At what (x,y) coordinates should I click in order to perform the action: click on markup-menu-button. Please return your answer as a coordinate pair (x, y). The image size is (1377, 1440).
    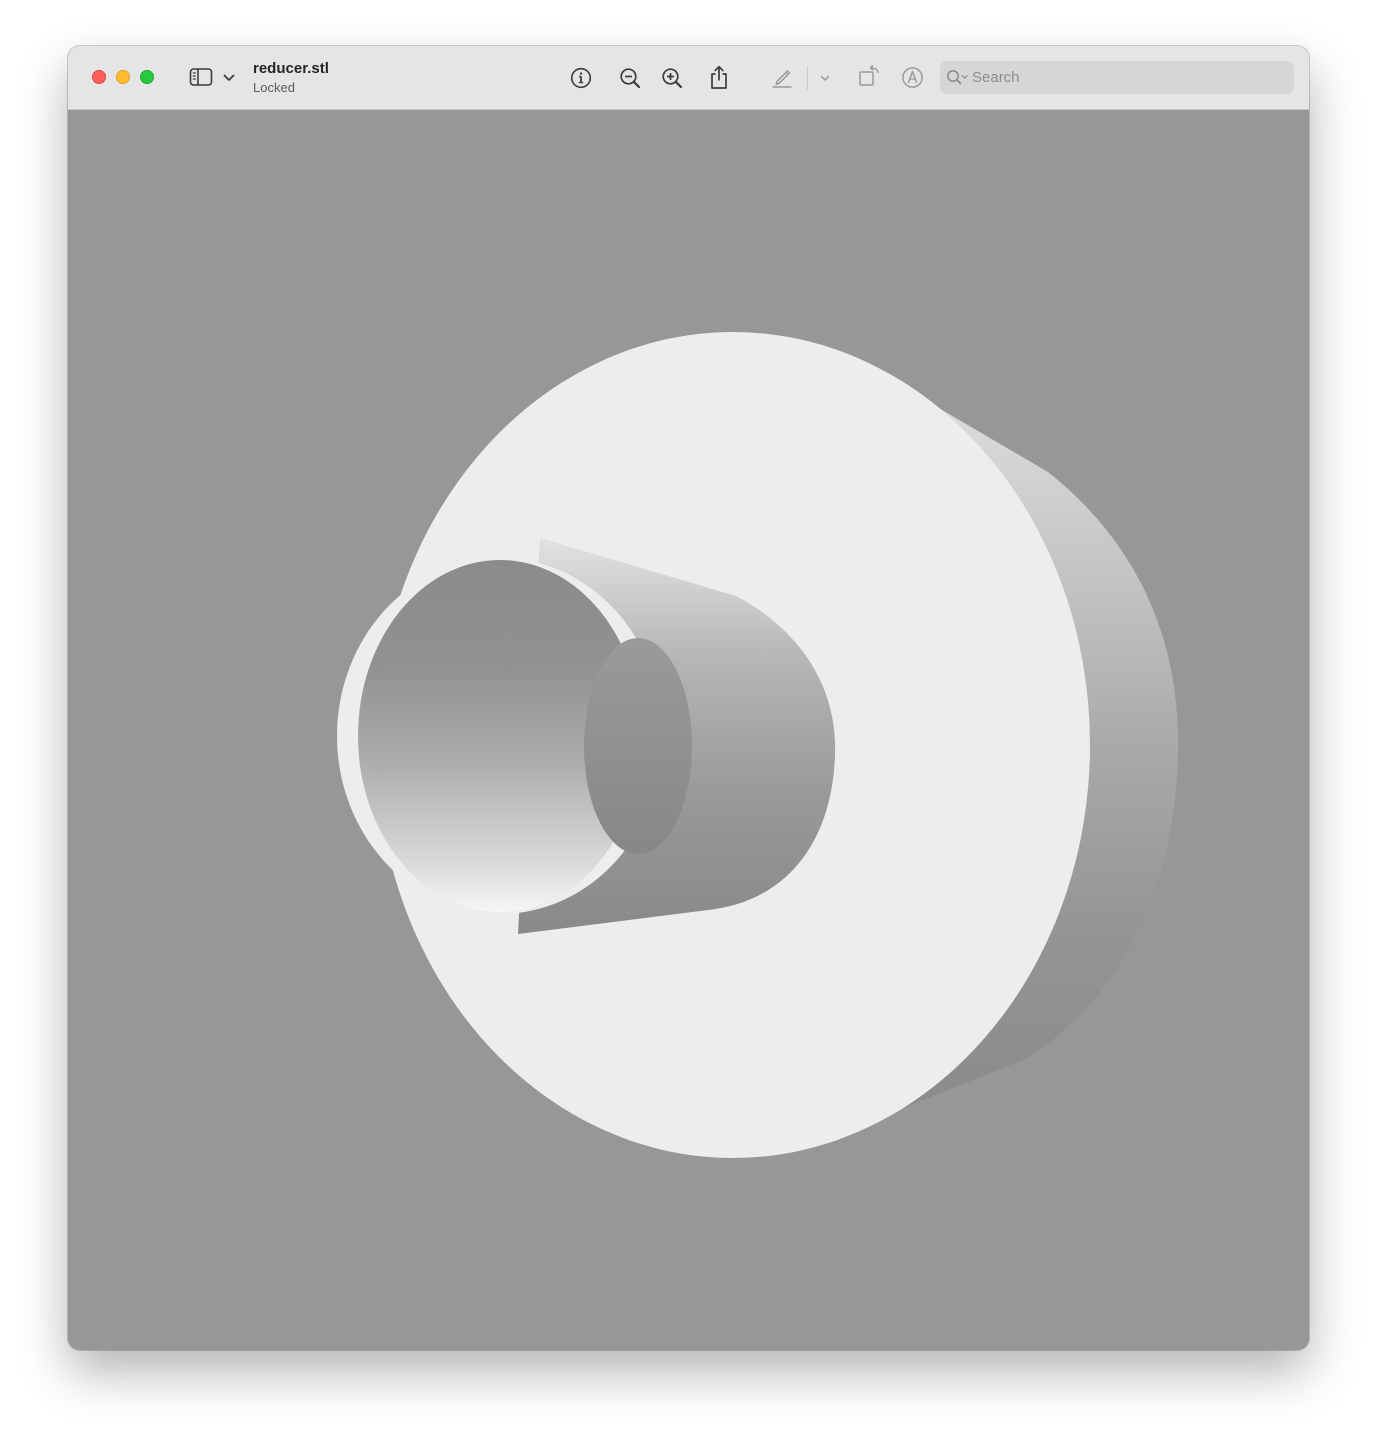
    Looking at the image, I should click on (825, 78).